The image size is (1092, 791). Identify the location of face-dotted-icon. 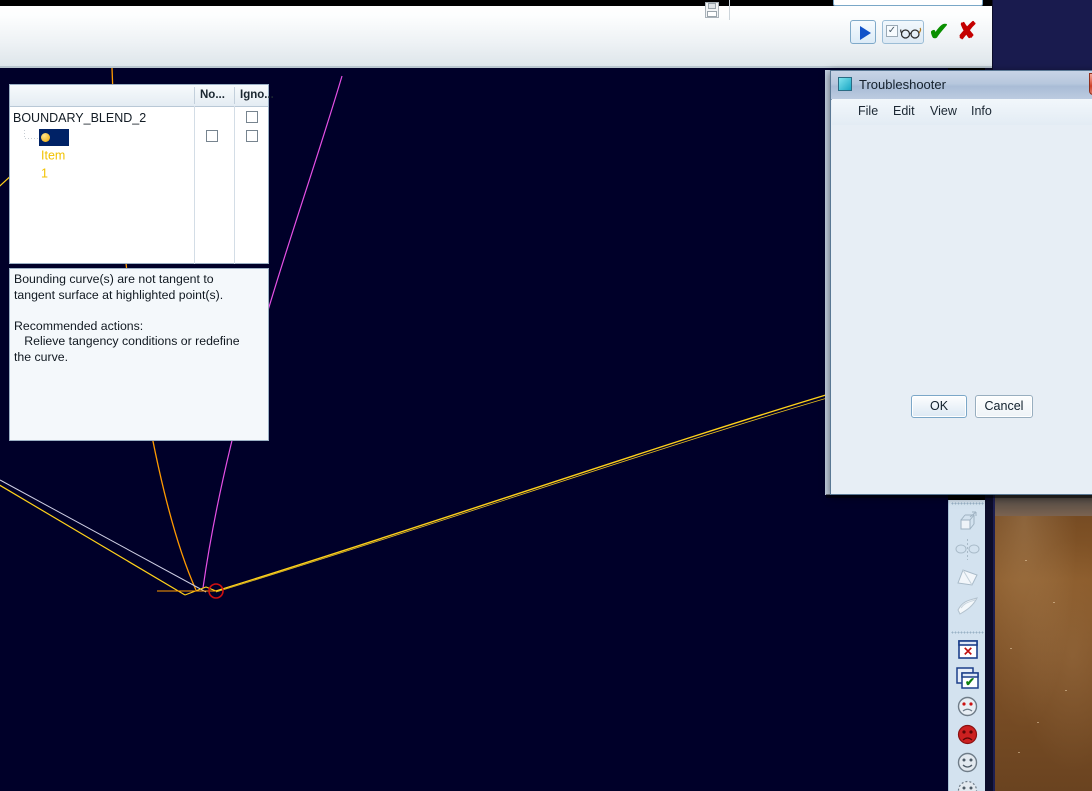
(967, 784).